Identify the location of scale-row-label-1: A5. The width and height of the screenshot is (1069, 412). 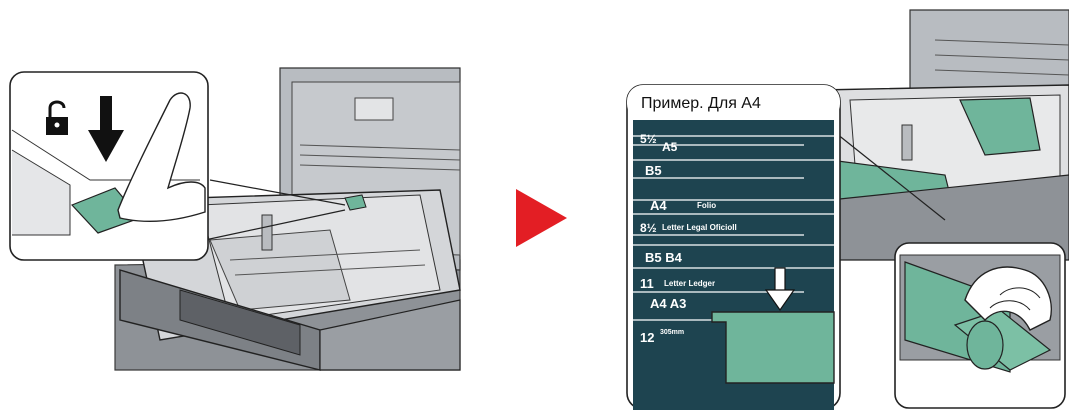
(670, 147).